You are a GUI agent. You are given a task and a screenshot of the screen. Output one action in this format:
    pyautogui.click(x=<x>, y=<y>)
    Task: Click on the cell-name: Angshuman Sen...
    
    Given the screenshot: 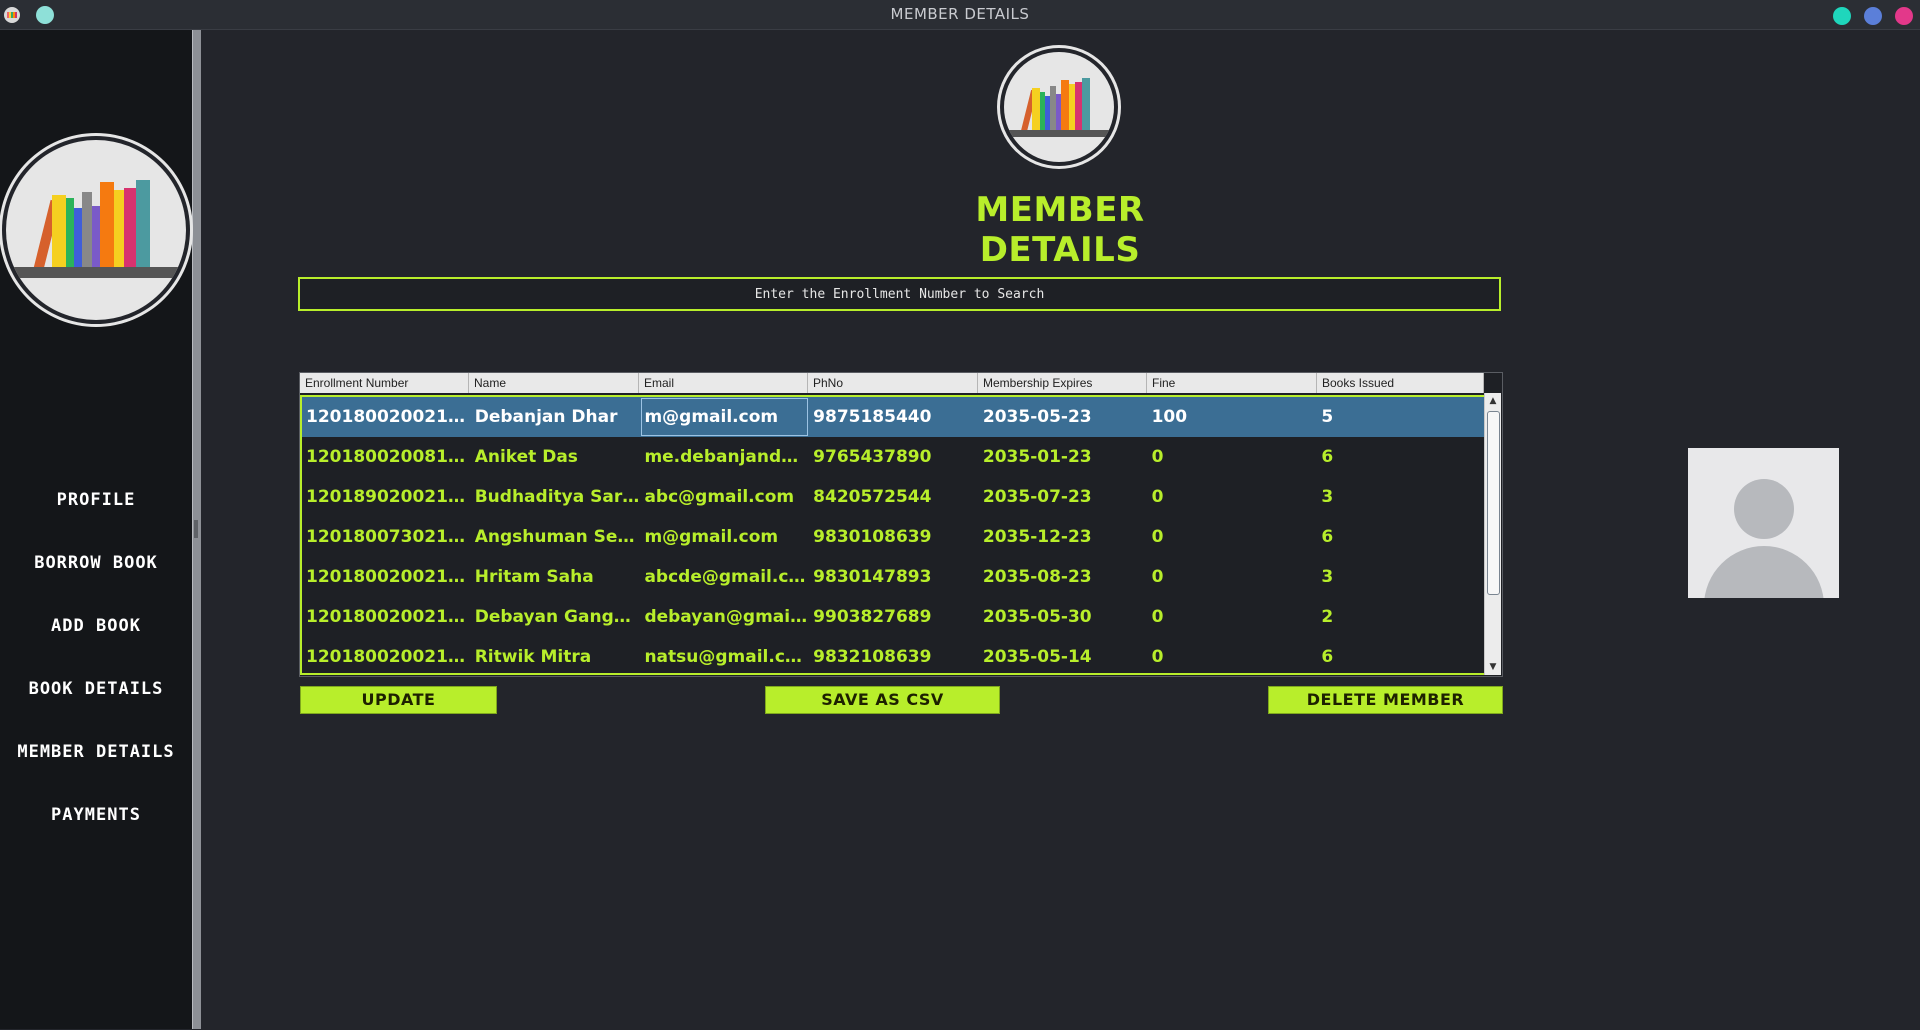 What is the action you would take?
    pyautogui.click(x=556, y=537)
    